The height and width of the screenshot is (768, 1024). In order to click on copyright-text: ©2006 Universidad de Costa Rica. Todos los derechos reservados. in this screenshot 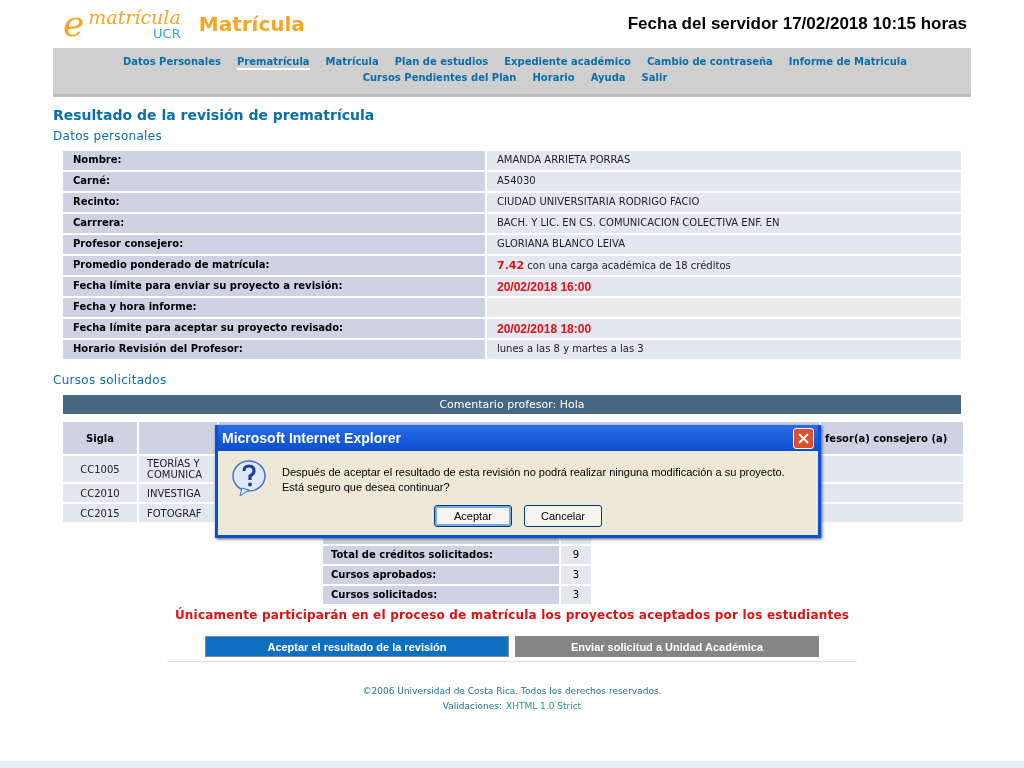, I will do `click(512, 691)`.